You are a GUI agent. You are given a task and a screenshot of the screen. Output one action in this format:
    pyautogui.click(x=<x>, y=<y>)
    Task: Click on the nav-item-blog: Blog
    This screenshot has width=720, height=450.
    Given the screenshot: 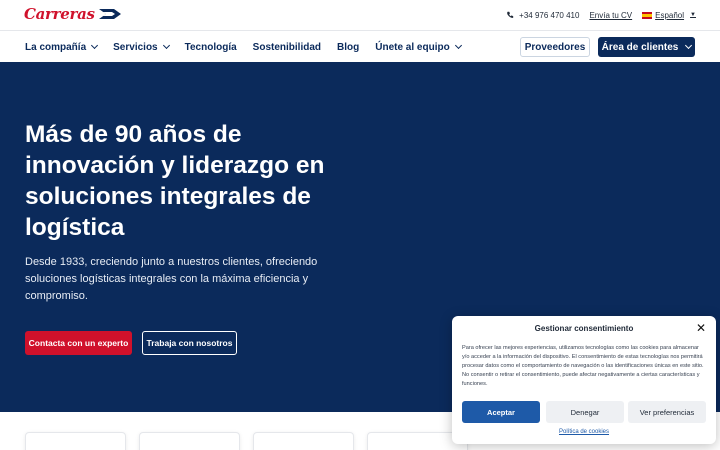 What is the action you would take?
    pyautogui.click(x=348, y=47)
    